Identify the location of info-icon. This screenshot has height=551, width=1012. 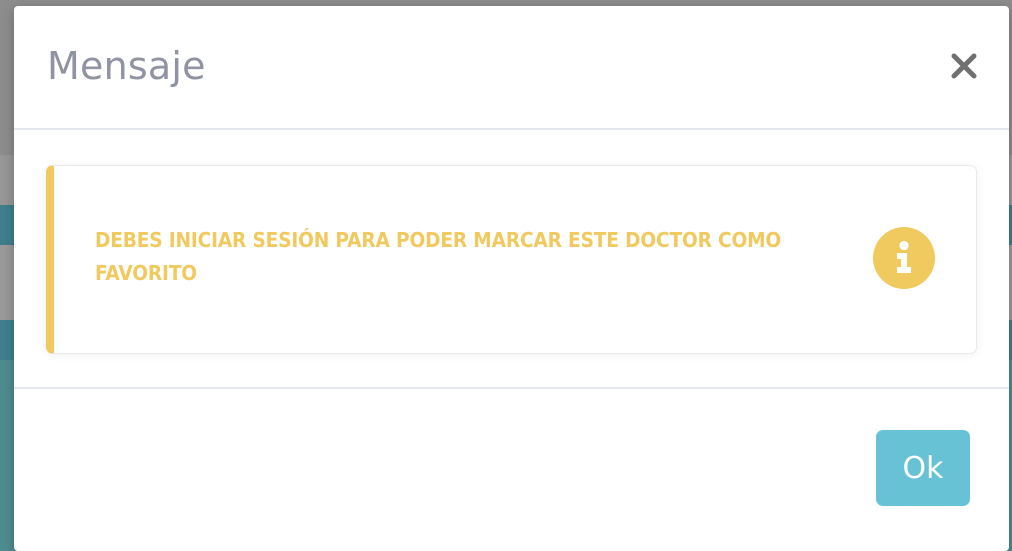
(904, 258).